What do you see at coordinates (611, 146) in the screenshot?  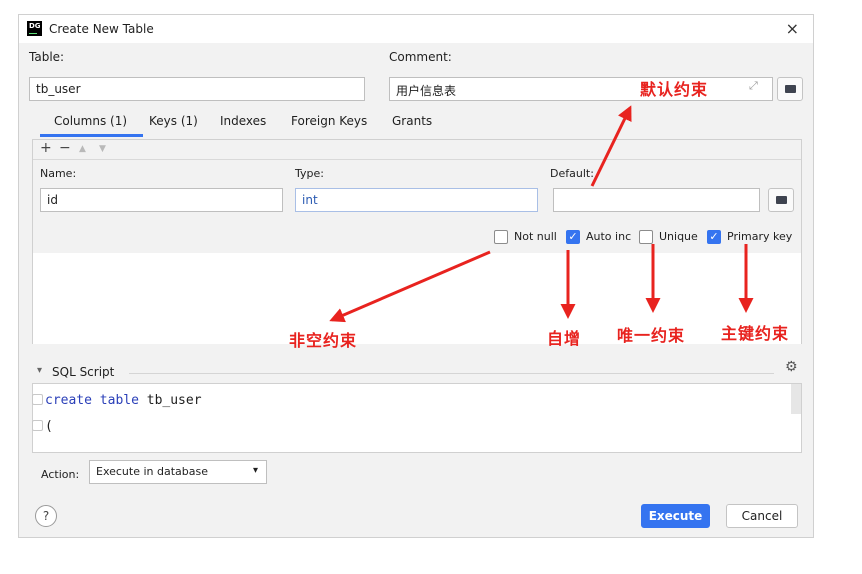 I see `default-arrow` at bounding box center [611, 146].